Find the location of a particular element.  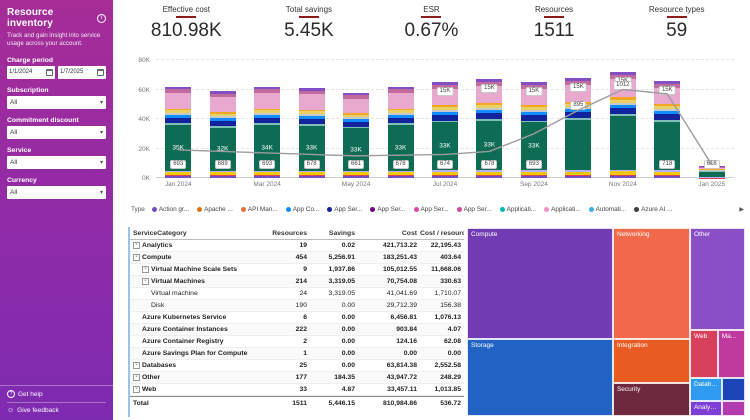

treemap-node-security: Security is located at coordinates (651, 399).